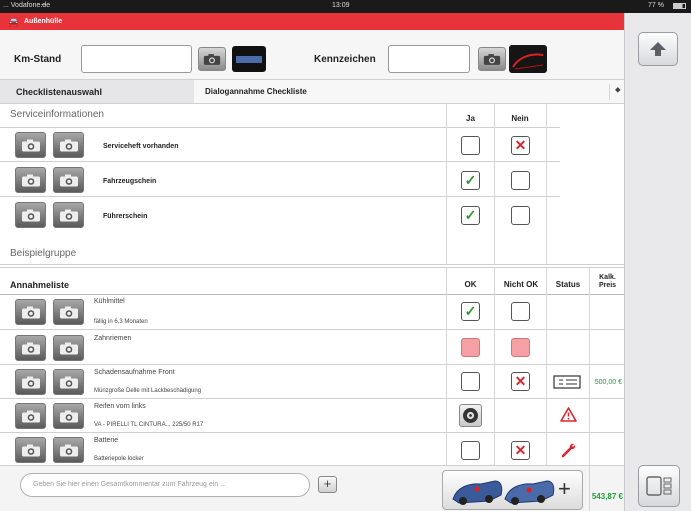 This screenshot has width=691, height=511. Describe the element at coordinates (141, 146) in the screenshot. I see `service-item-name: Serviceheft vorhanden` at that location.